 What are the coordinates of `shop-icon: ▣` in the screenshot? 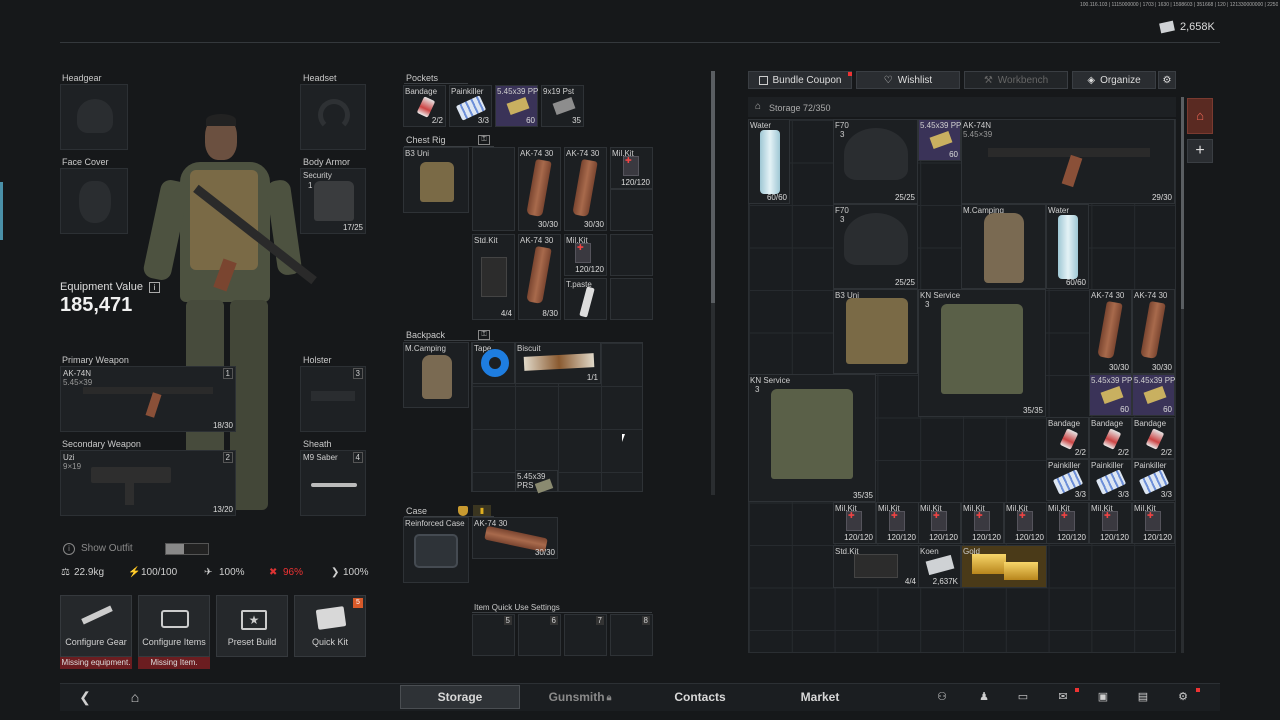 It's located at (1103, 697).